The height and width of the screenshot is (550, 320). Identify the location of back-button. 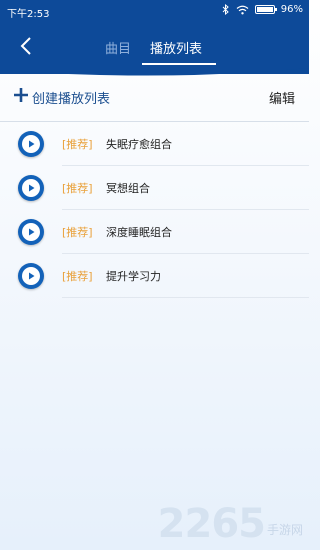
(26, 46).